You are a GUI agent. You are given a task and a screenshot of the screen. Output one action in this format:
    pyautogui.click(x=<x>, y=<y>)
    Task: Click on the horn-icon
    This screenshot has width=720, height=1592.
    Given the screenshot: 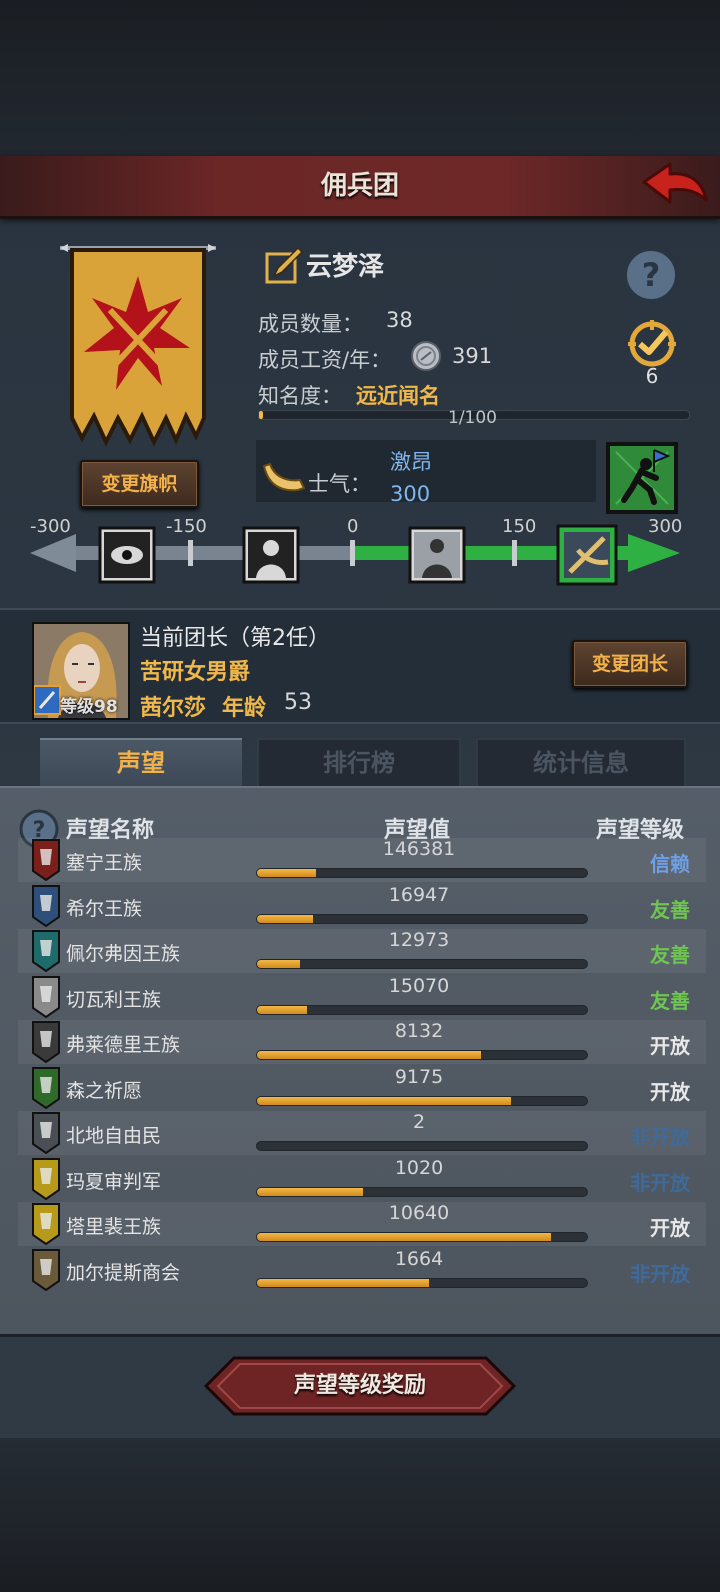 What is the action you would take?
    pyautogui.click(x=284, y=477)
    